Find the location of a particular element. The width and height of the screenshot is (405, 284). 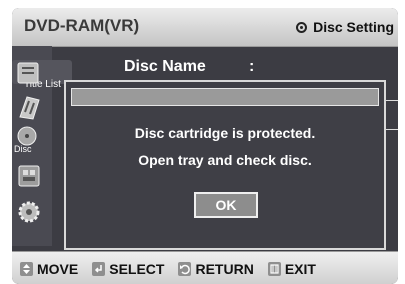

footer-move-label: MOVE is located at coordinates (58, 268).